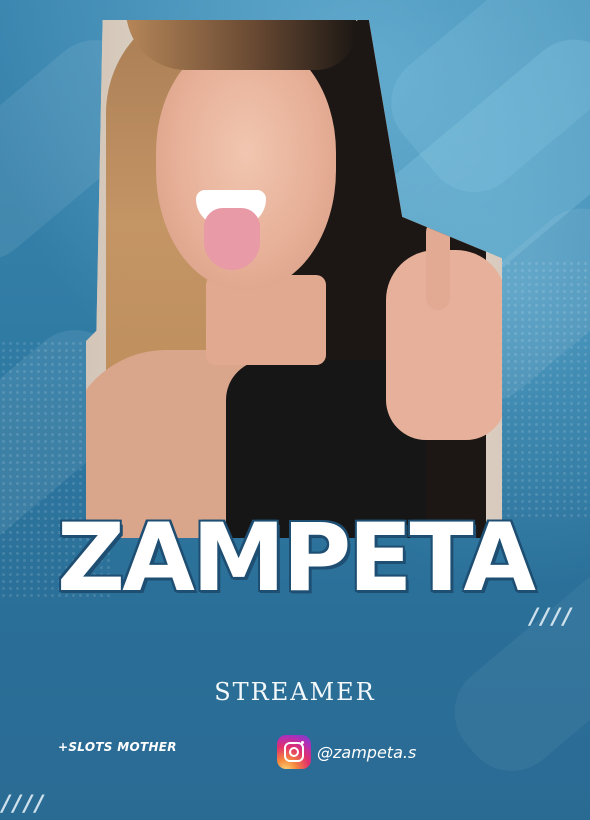 This screenshot has width=590, height=820. Describe the element at coordinates (117, 747) in the screenshot. I see `tagline: +SLOTS MOTHER` at that location.